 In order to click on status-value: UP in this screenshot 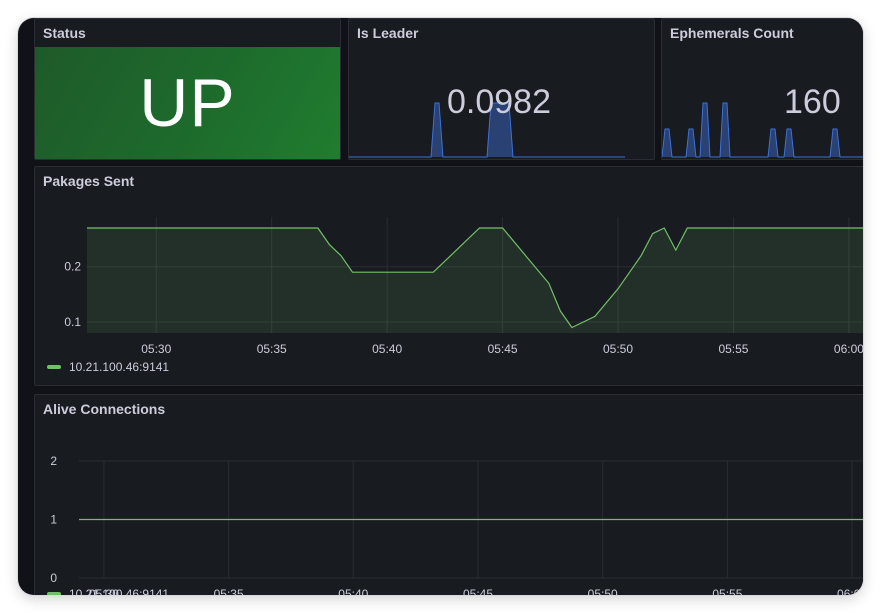, I will do `click(187, 103)`.